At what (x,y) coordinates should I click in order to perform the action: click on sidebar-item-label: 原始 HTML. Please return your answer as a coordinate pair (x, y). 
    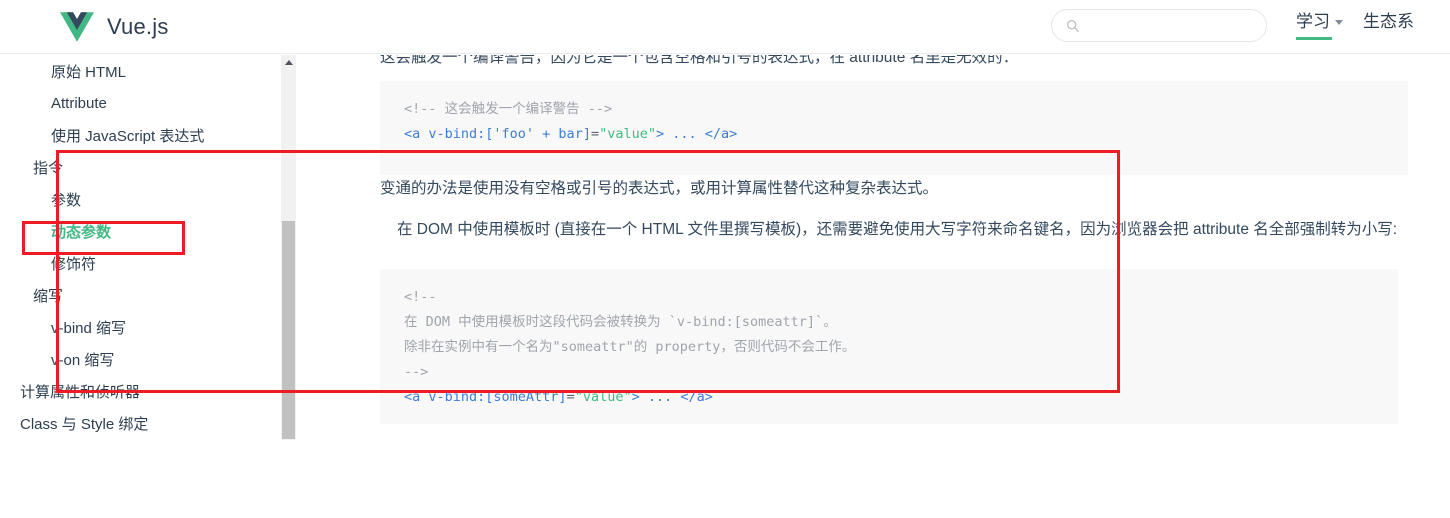
    Looking at the image, I should click on (89, 72).